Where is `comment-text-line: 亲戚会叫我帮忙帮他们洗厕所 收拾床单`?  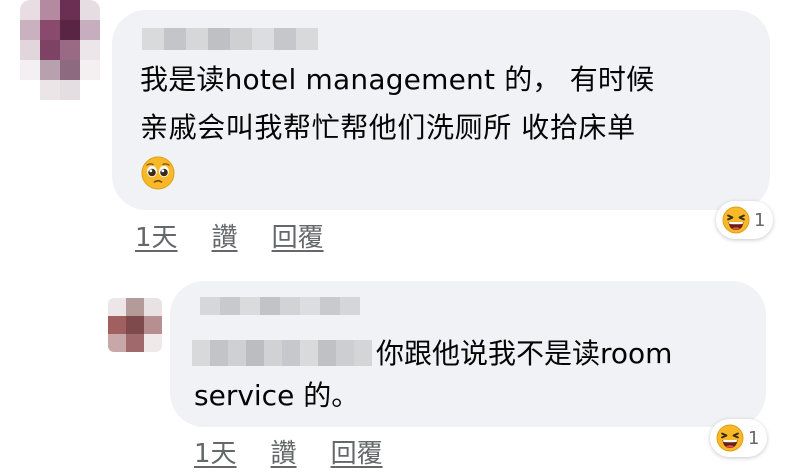 comment-text-line: 亲戚会叫我帮忙帮他们洗厕所 收拾床单 is located at coordinates (388, 127).